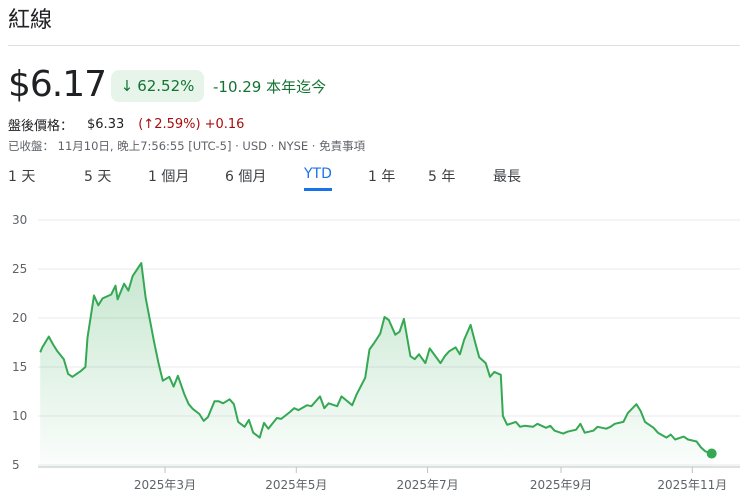 This screenshot has height=498, width=740. Describe the element at coordinates (427, 485) in the screenshot. I see `x-tick-label-2: 2025年7月` at that location.